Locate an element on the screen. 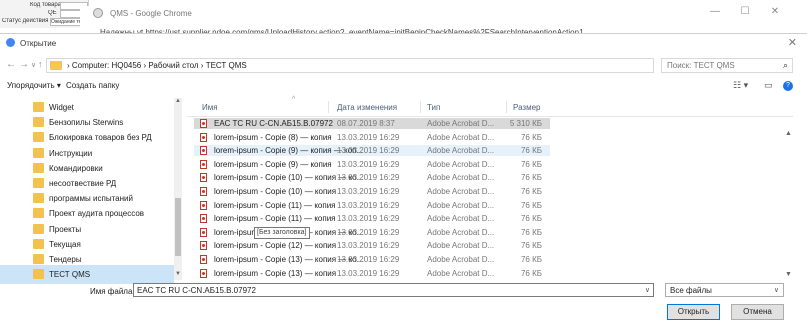 The image size is (807, 320). column-type-header: Тип is located at coordinates (433, 107).